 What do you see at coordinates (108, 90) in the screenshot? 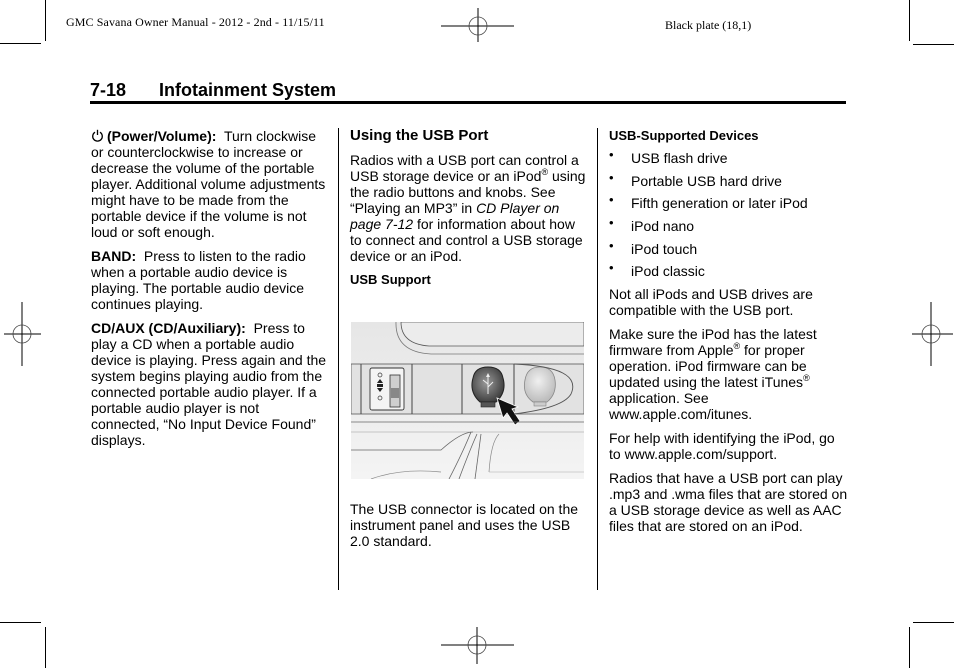
I see `page-number: 7-18` at bounding box center [108, 90].